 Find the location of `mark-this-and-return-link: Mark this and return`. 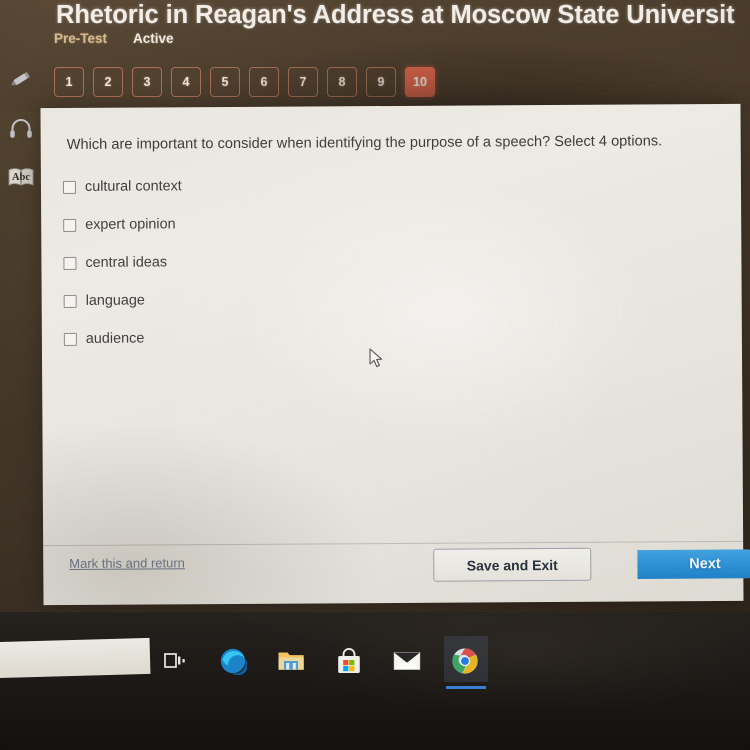

mark-this-and-return-link: Mark this and return is located at coordinates (127, 563).